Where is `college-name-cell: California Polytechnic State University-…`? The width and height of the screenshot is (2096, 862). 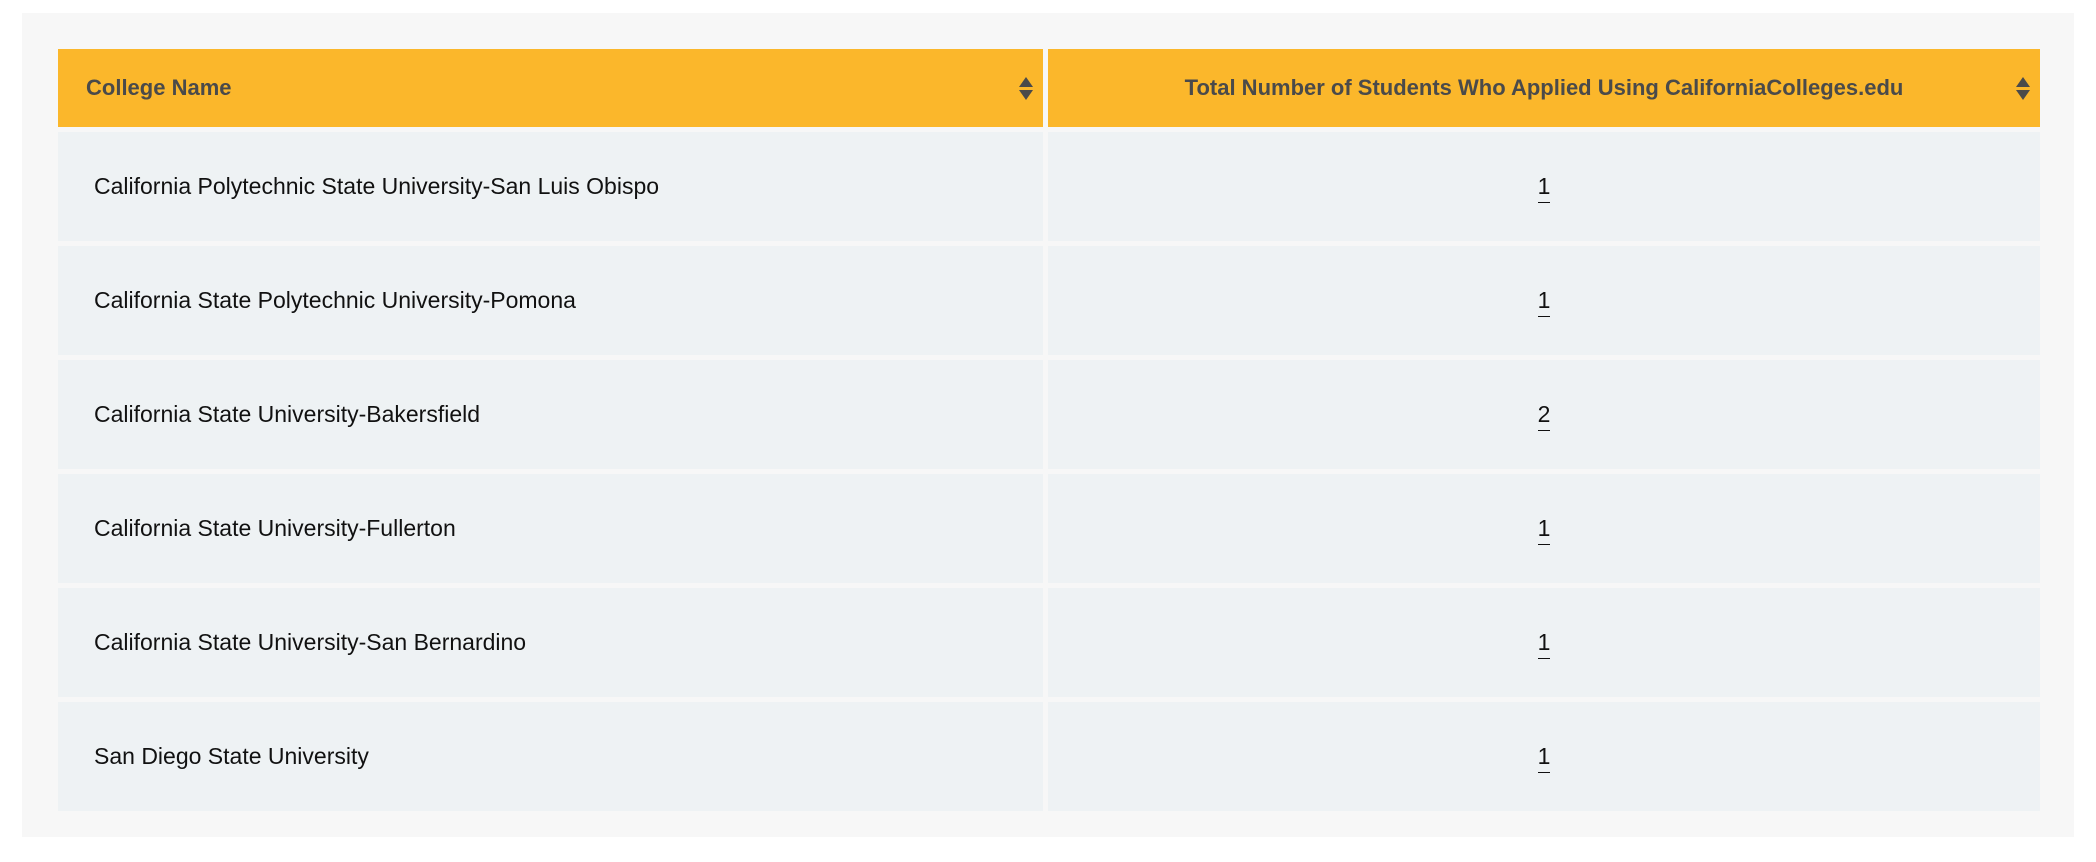 college-name-cell: California Polytechnic State University-… is located at coordinates (550, 186).